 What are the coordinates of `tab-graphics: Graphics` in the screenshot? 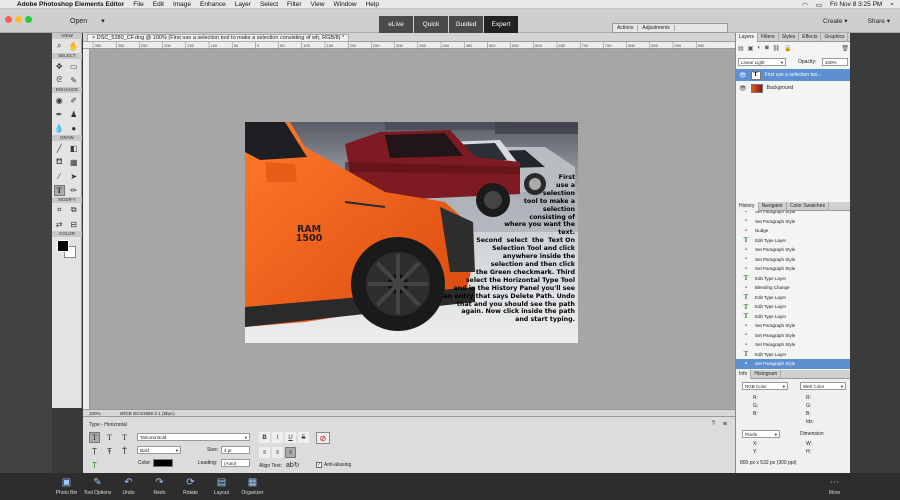 It's located at (835, 37).